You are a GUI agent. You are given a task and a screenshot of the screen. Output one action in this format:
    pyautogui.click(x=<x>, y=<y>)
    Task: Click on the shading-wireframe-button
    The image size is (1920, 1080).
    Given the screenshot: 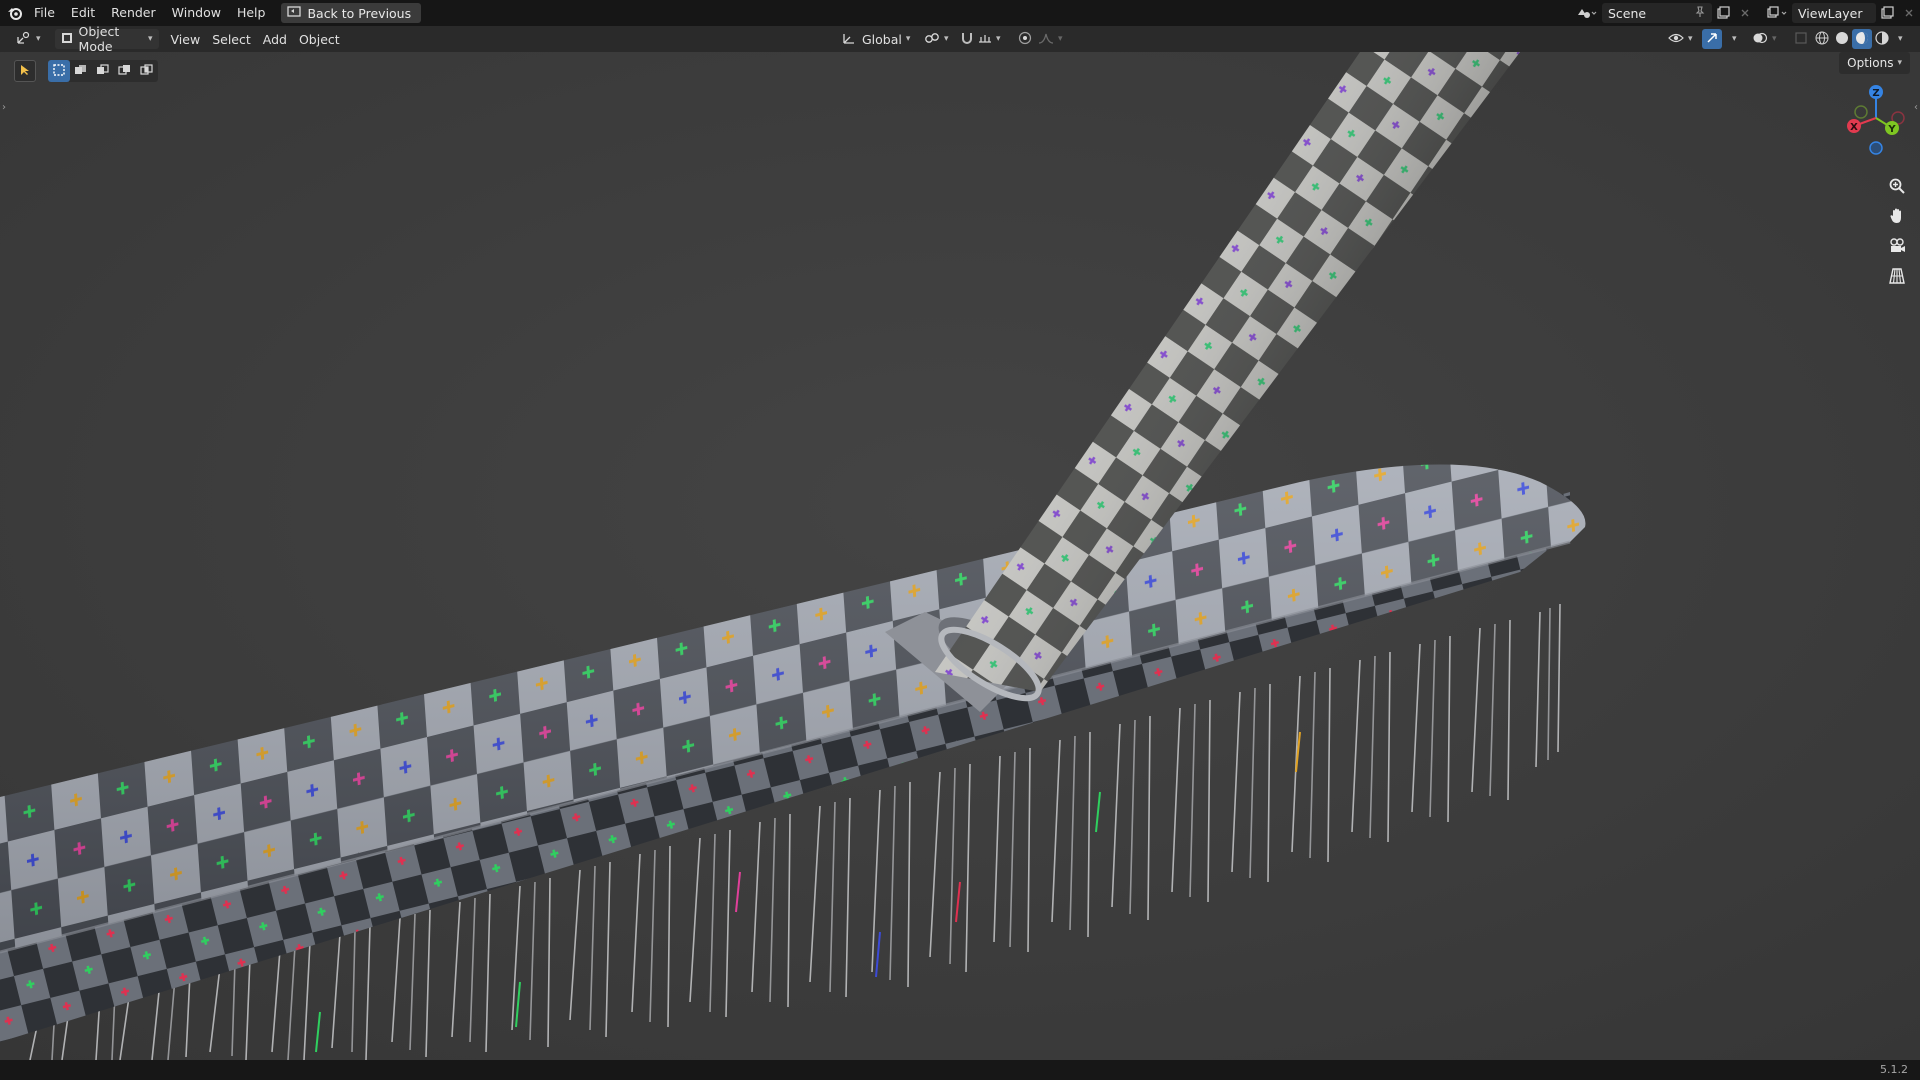 What is the action you would take?
    pyautogui.click(x=1822, y=39)
    